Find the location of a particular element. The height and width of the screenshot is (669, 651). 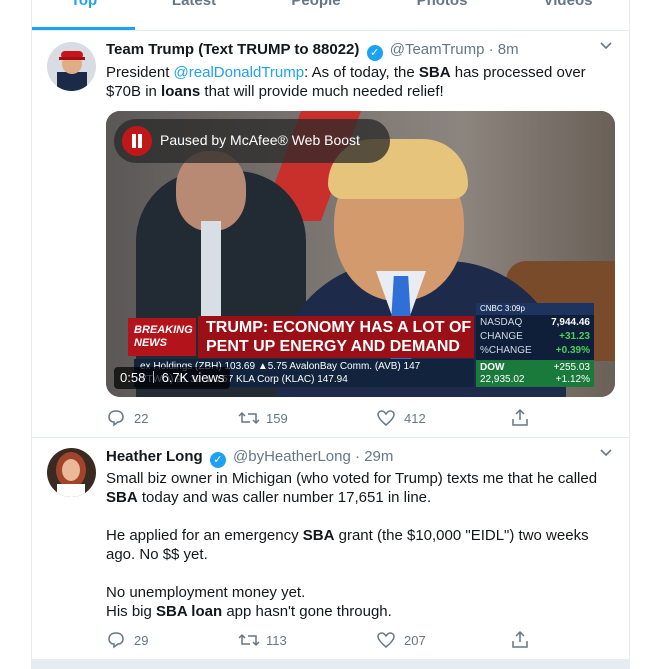

tweet-actions: 22 159 412 is located at coordinates (361, 418).